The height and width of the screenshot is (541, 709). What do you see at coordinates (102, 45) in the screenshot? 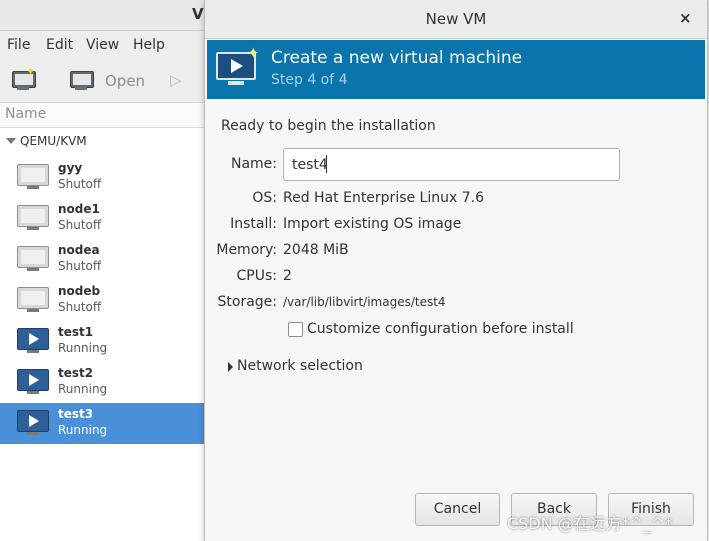
I see `menu-view: View` at bounding box center [102, 45].